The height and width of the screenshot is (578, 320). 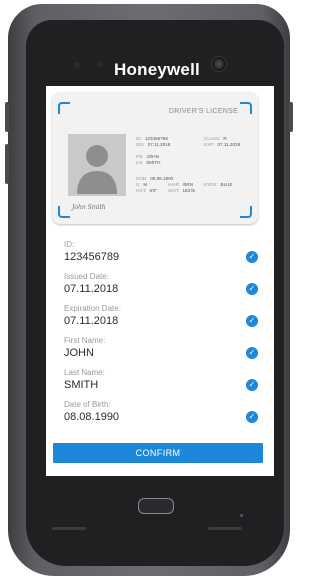 What do you see at coordinates (291, 117) in the screenshot?
I see `right-side-button` at bounding box center [291, 117].